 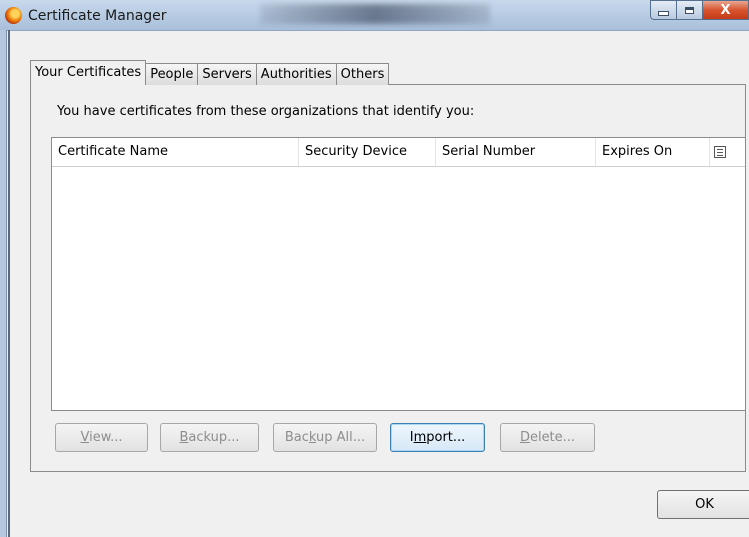 What do you see at coordinates (367, 152) in the screenshot?
I see `column-security-device: Security Device` at bounding box center [367, 152].